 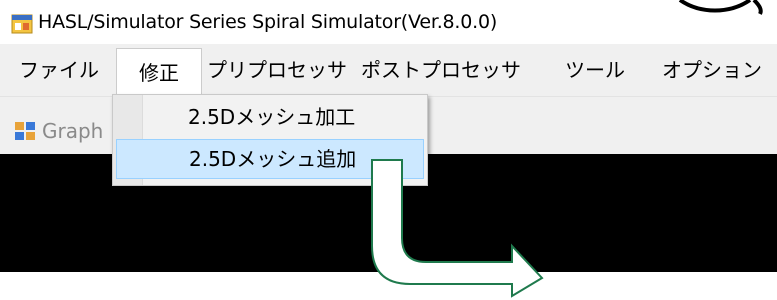 What do you see at coordinates (159, 71) in the screenshot?
I see `menu-edit: 修正` at bounding box center [159, 71].